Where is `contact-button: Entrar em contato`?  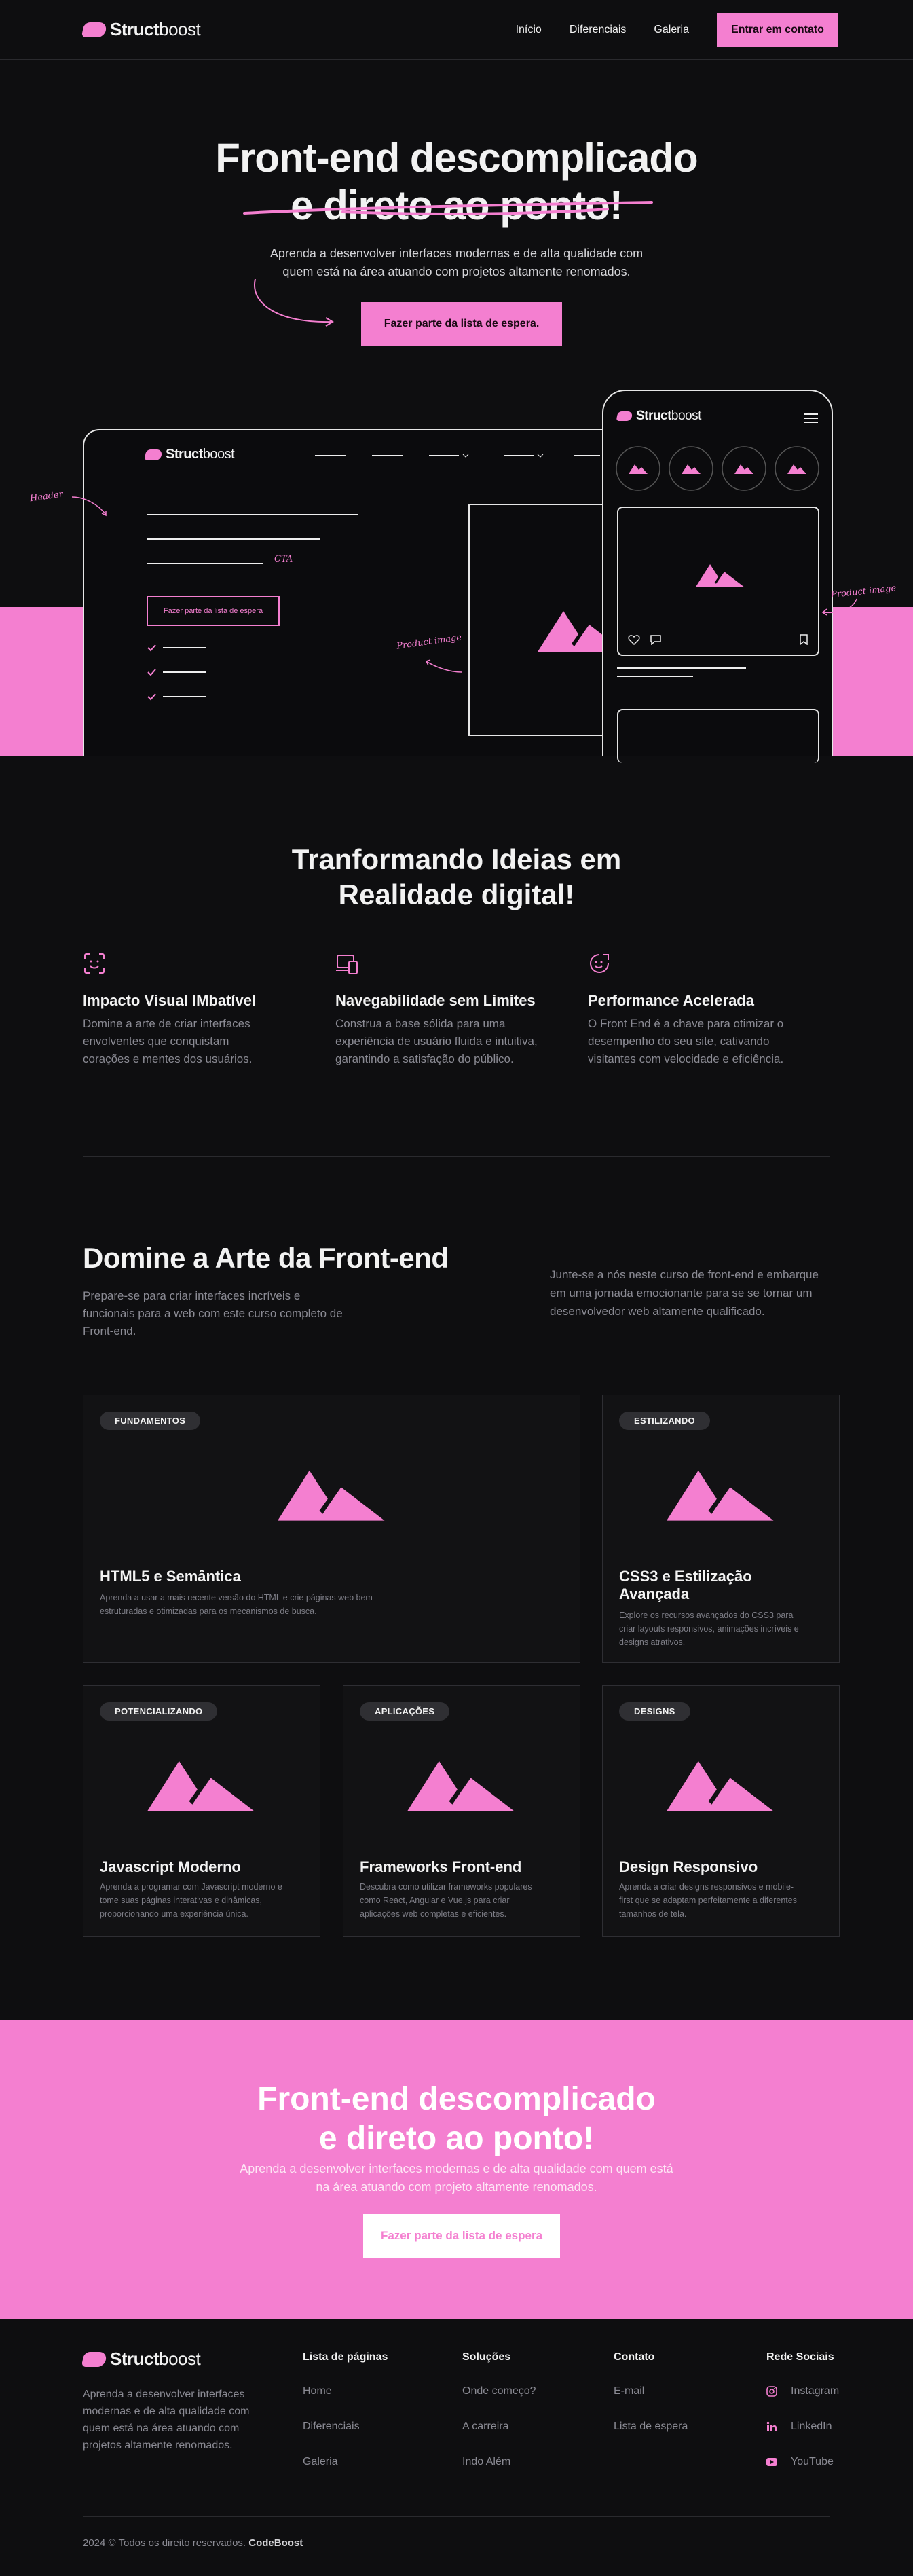 contact-button: Entrar em contato is located at coordinates (778, 30).